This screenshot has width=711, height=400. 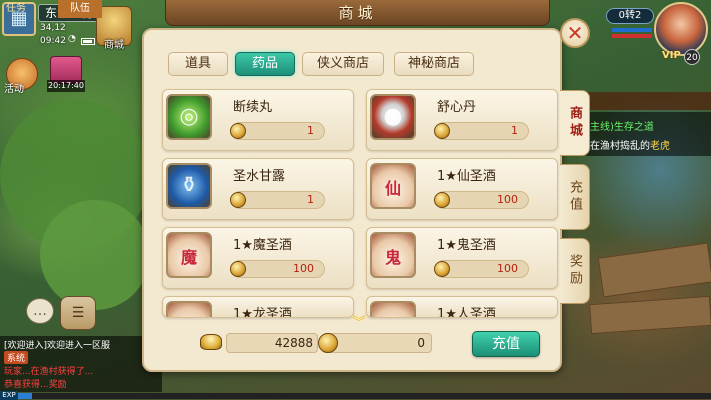 What do you see at coordinates (211, 342) in the screenshot?
I see `gold-ingot-icon` at bounding box center [211, 342].